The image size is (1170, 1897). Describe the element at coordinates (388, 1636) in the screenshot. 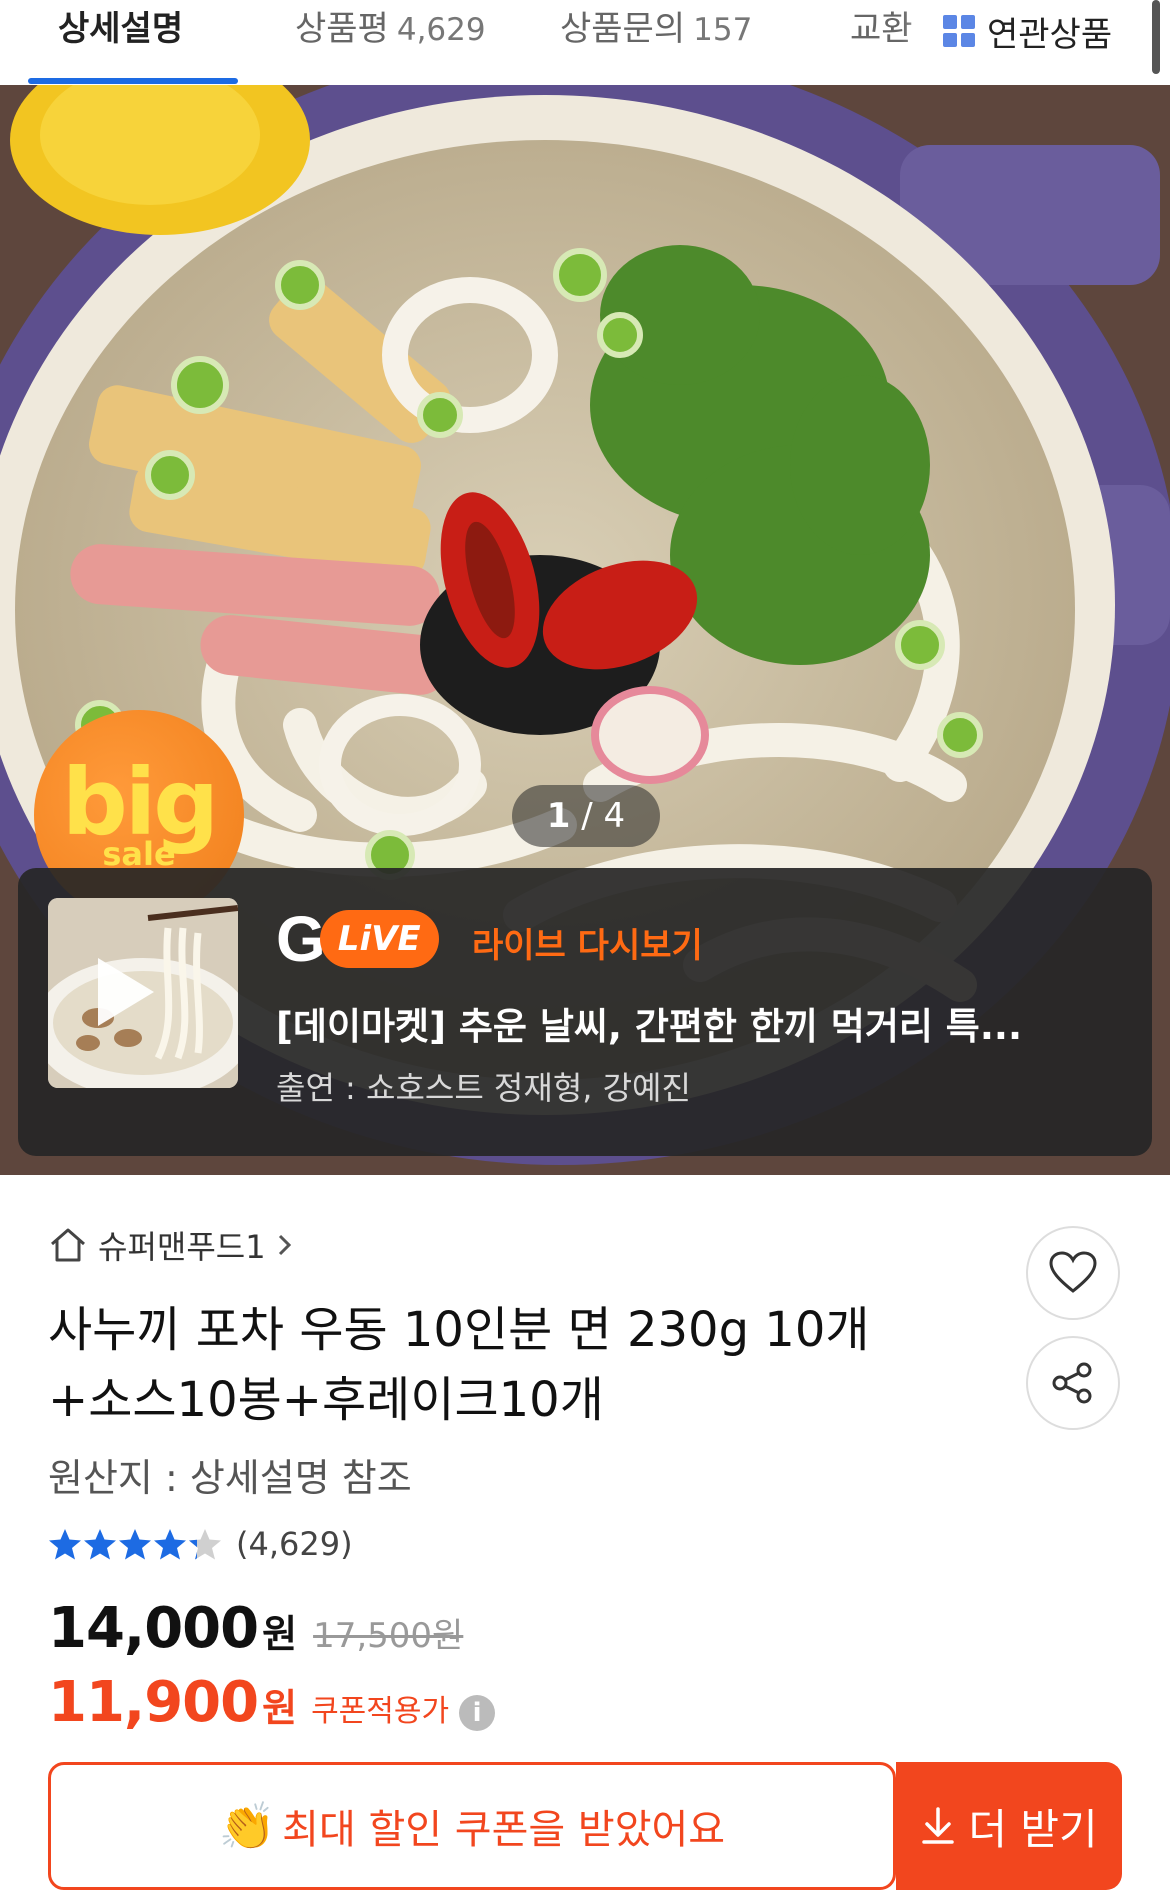

I see `original-price: 17,500원` at that location.